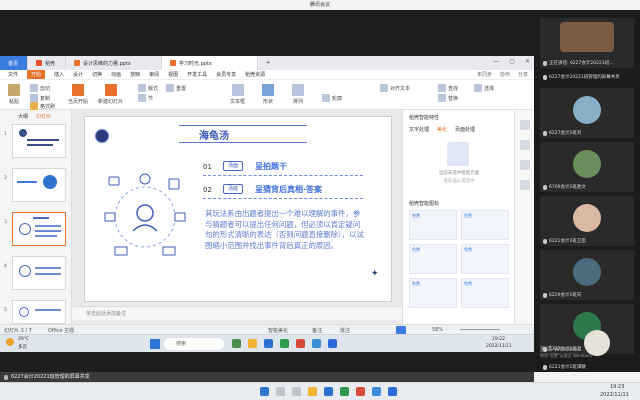 The height and width of the screenshot is (400, 640). I want to click on sync-status: 未同步, so click(484, 74).